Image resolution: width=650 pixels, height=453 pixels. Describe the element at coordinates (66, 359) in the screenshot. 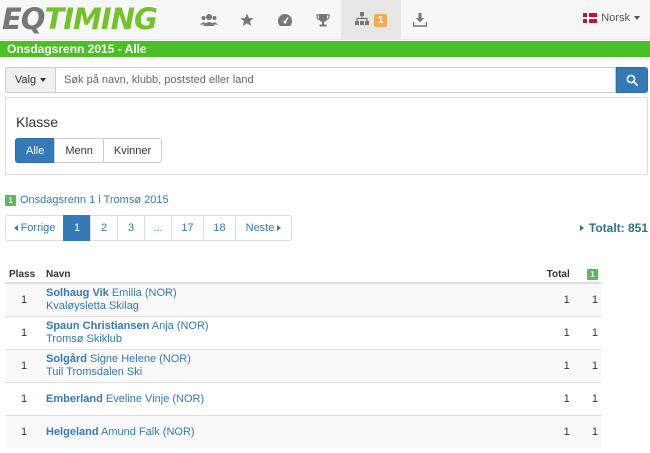

I see `athlete-surname: Solgård` at that location.